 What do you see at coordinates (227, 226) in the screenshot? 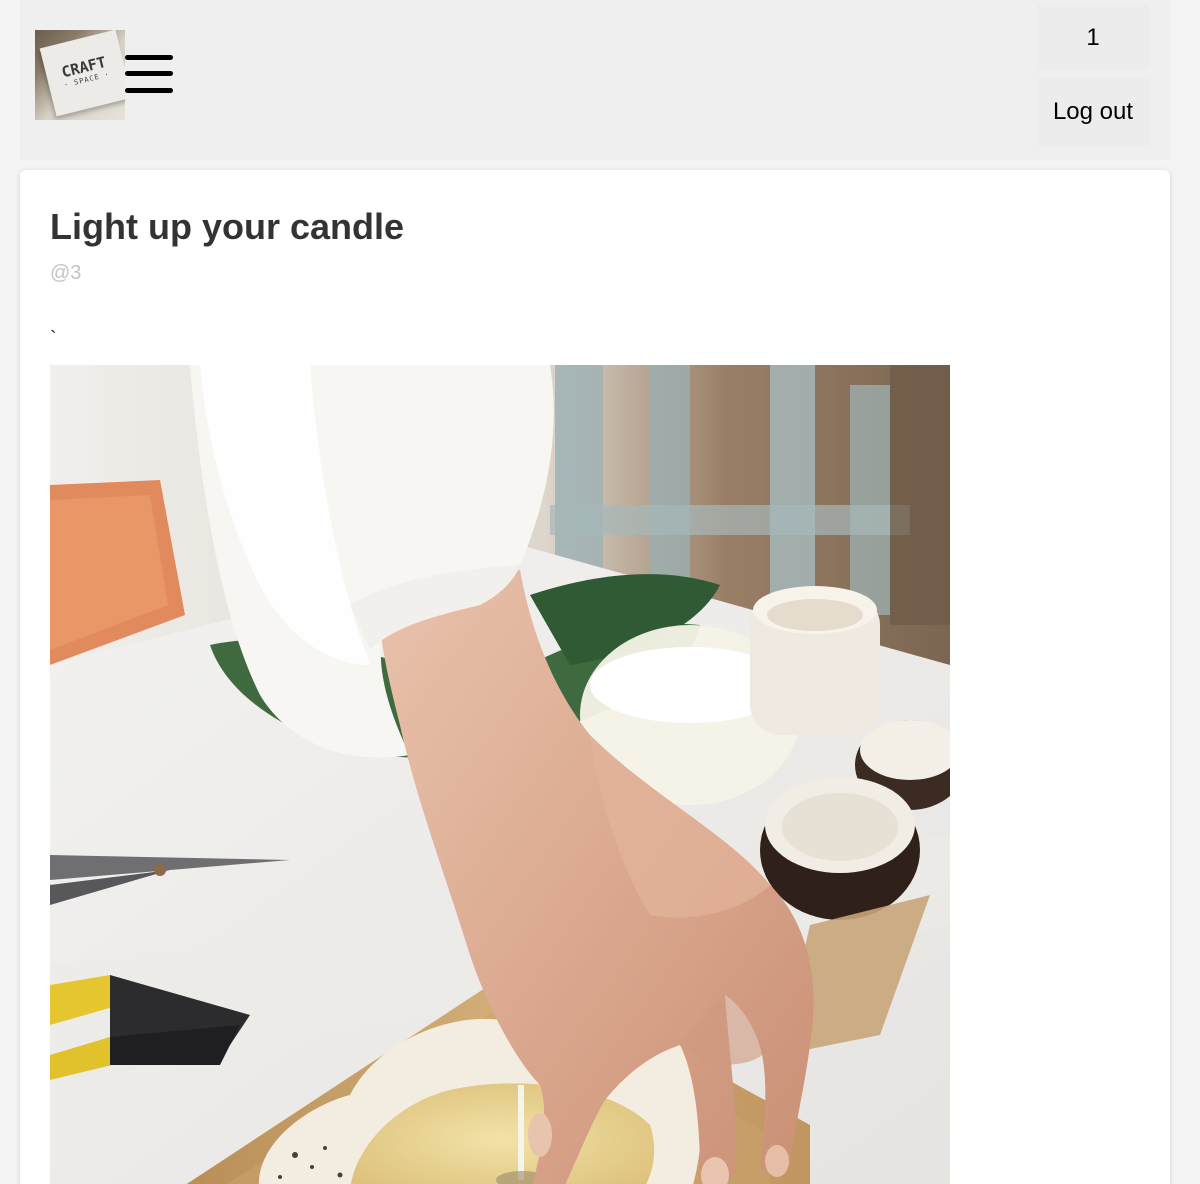
I see `post-title: Light up your candle` at bounding box center [227, 226].